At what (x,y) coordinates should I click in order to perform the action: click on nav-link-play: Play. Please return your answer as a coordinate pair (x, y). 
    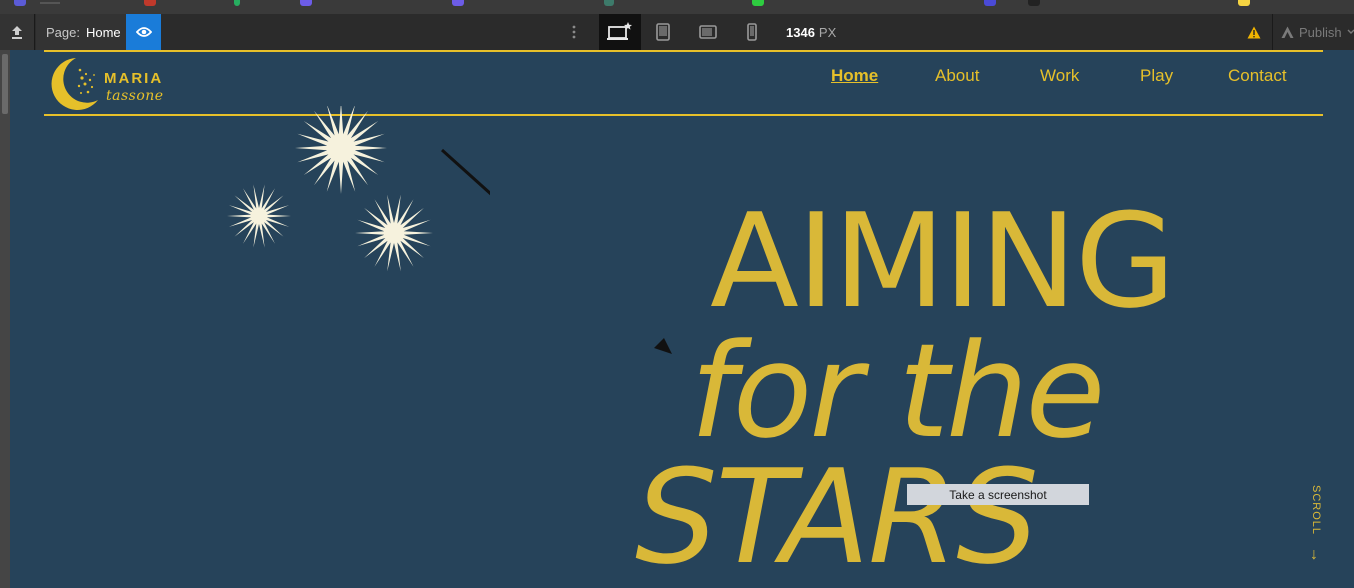
    Looking at the image, I should click on (1156, 76).